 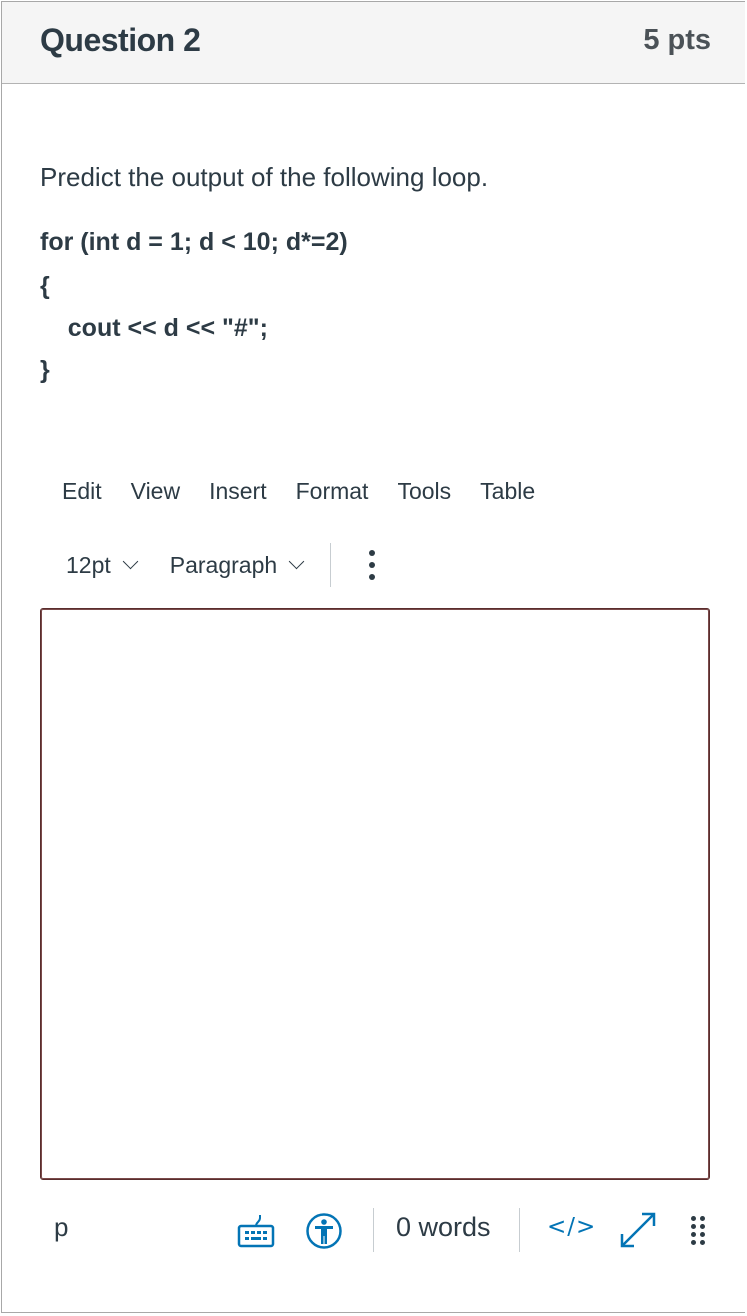 What do you see at coordinates (443, 1227) in the screenshot?
I see `word-count: 0 words` at bounding box center [443, 1227].